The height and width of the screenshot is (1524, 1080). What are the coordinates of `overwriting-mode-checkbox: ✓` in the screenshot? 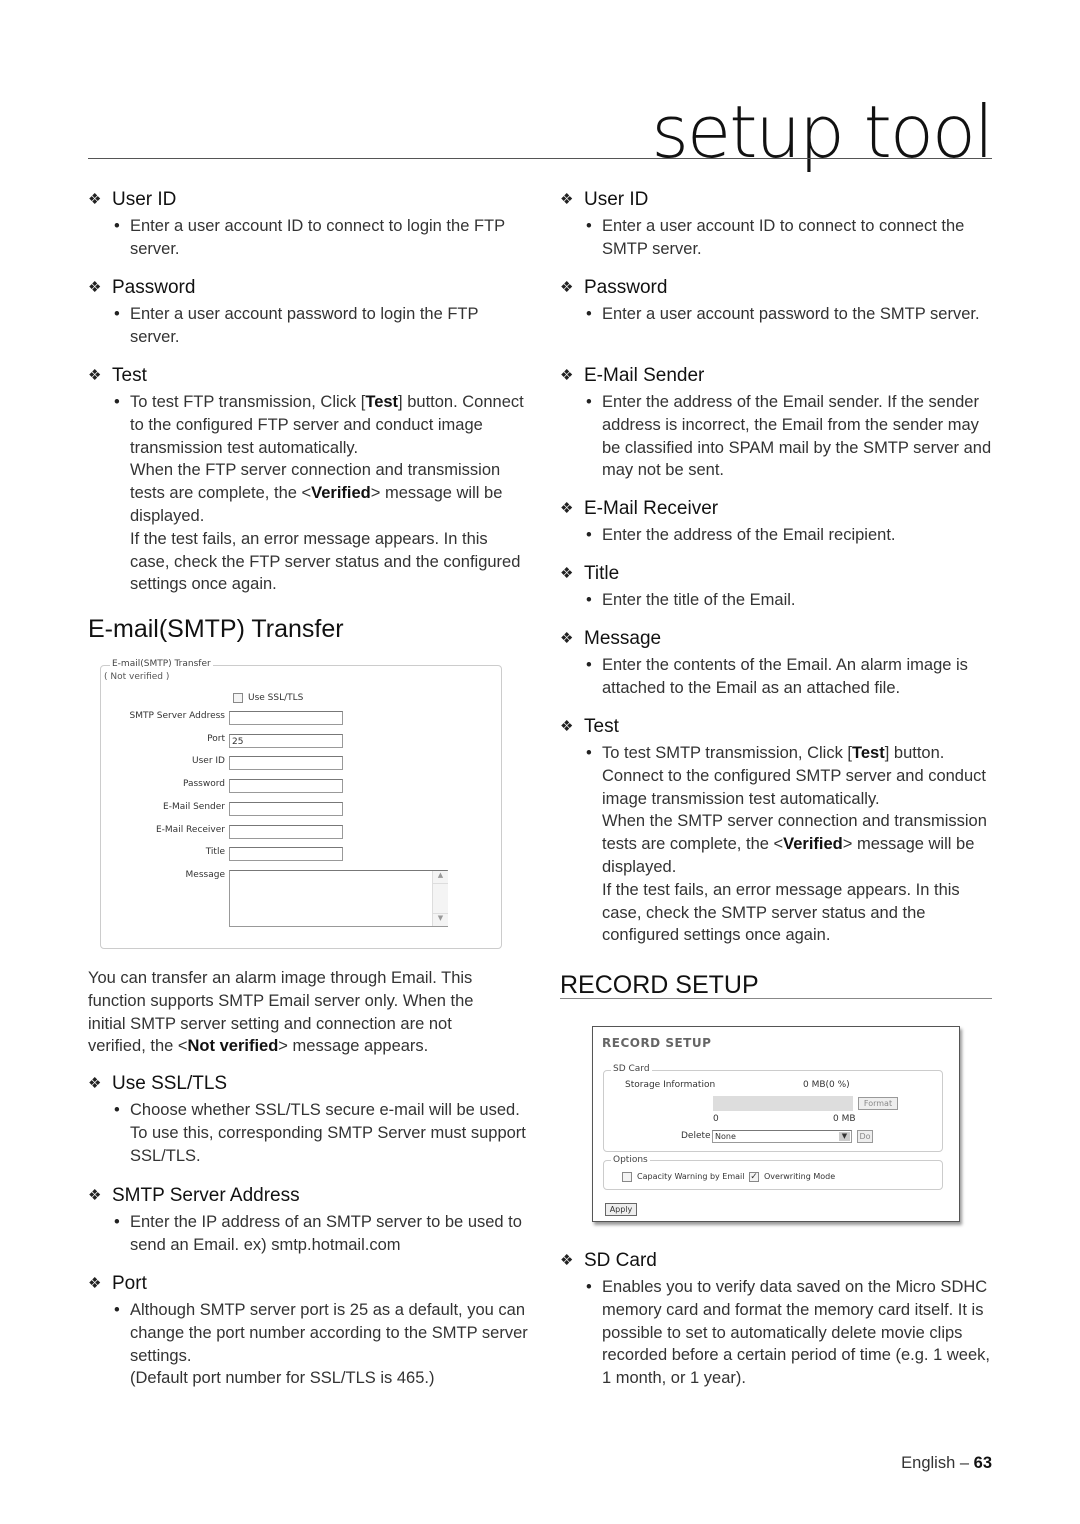 It's located at (754, 1177).